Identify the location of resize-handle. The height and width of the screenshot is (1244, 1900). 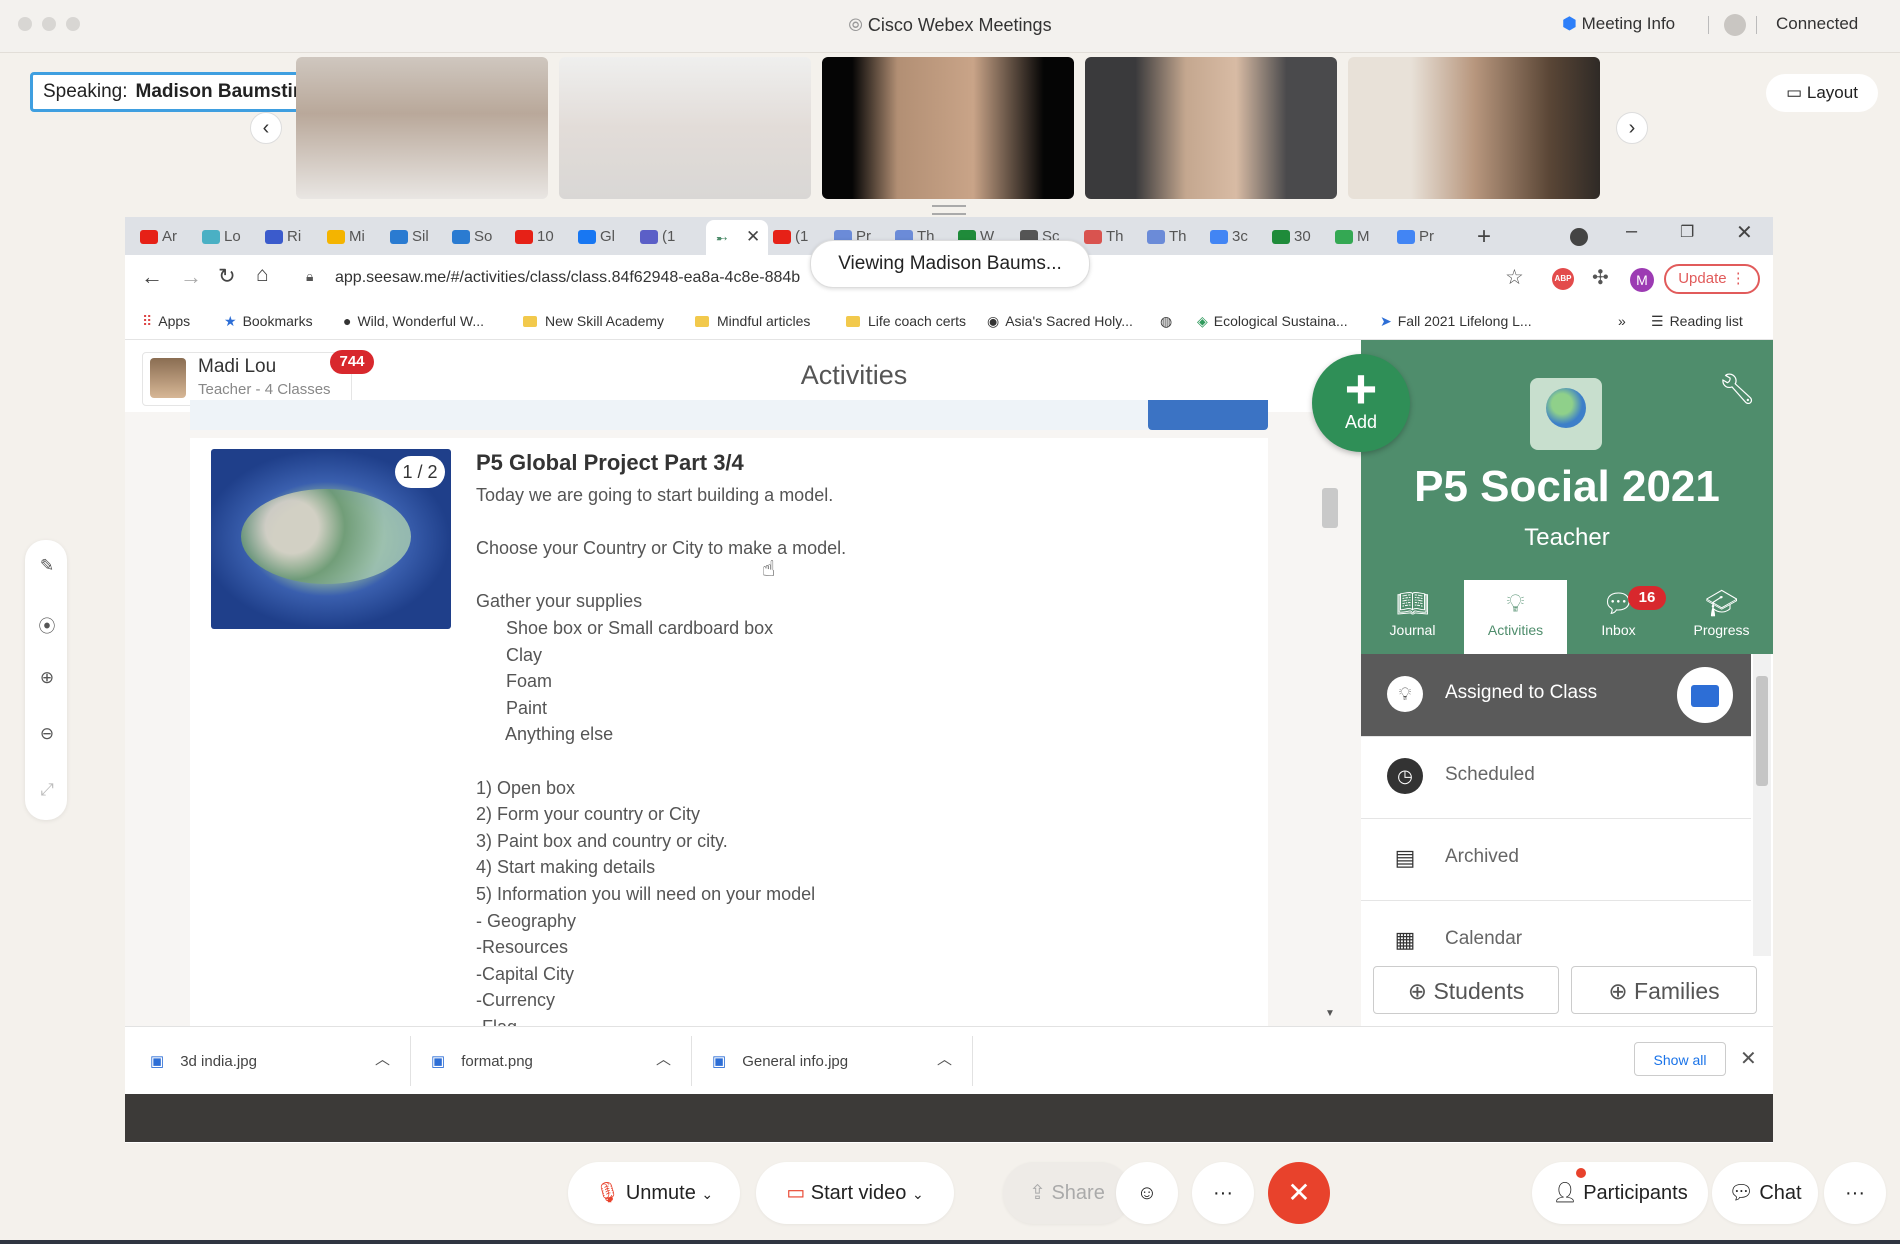
(949, 210).